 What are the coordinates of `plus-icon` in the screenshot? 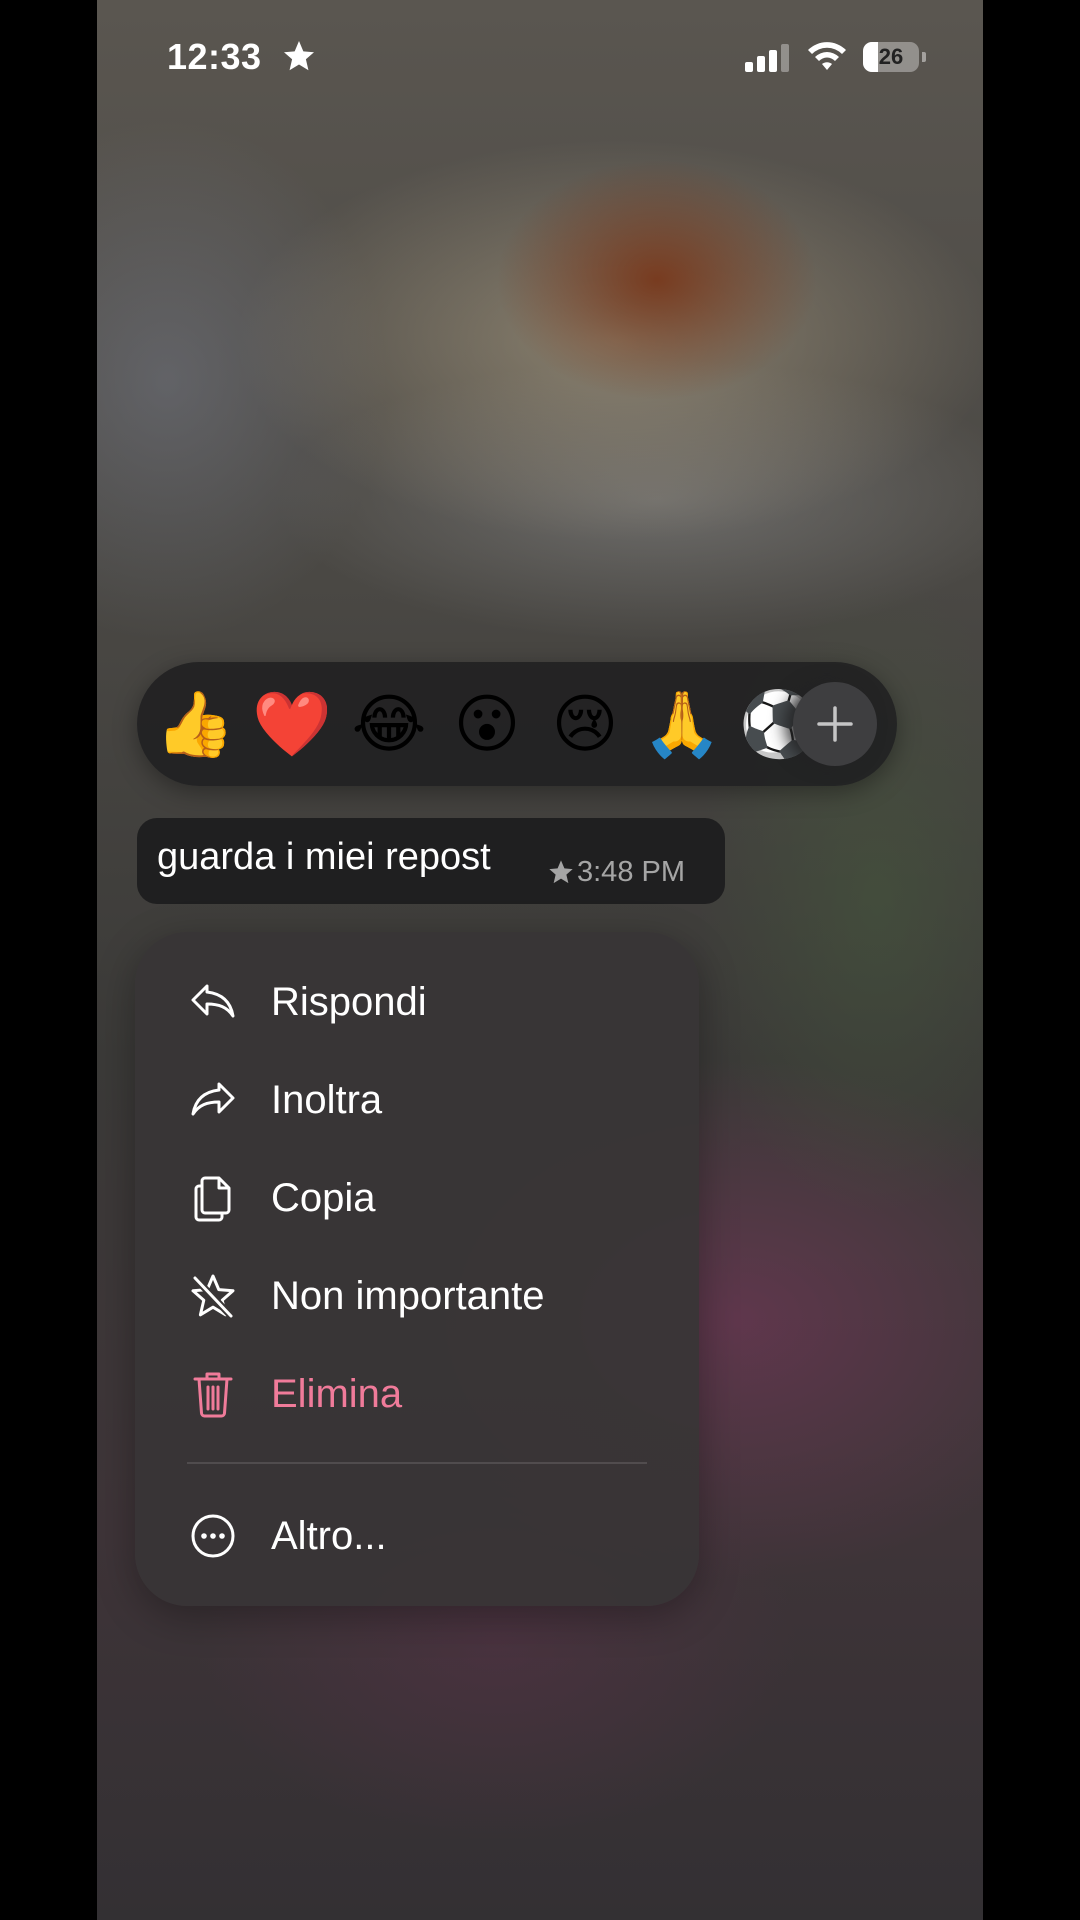 It's located at (835, 724).